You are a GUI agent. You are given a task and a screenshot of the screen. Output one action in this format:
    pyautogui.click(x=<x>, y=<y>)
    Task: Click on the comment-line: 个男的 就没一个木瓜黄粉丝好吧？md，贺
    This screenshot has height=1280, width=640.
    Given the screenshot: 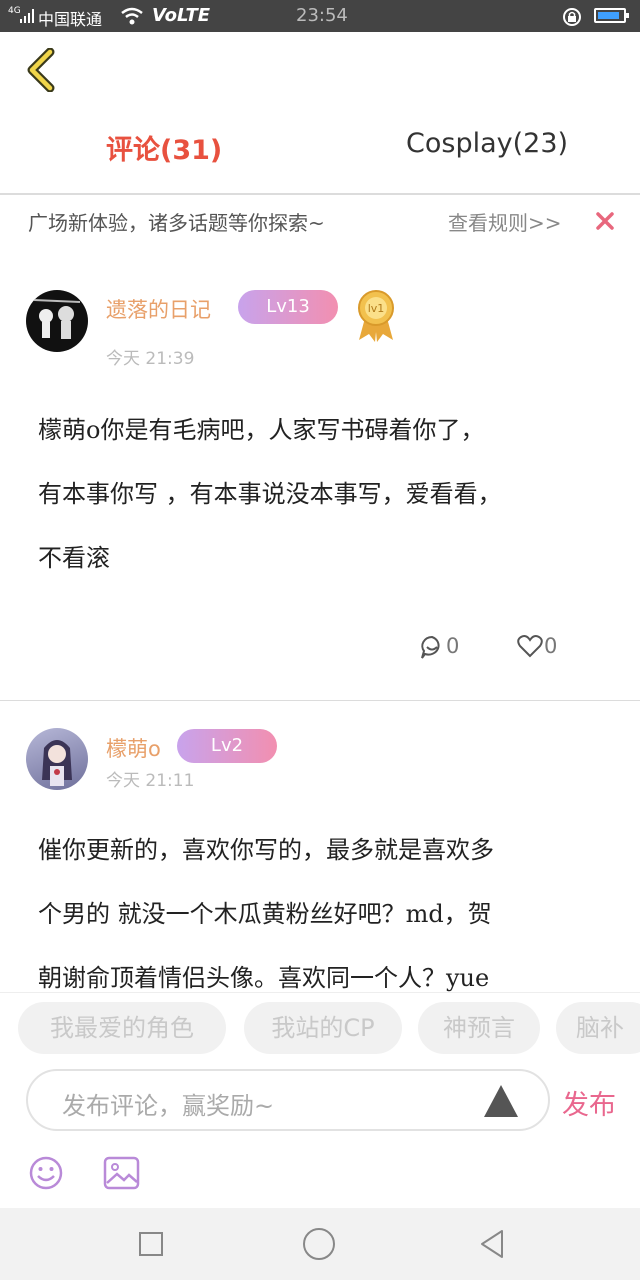 What is the action you would take?
    pyautogui.click(x=265, y=914)
    